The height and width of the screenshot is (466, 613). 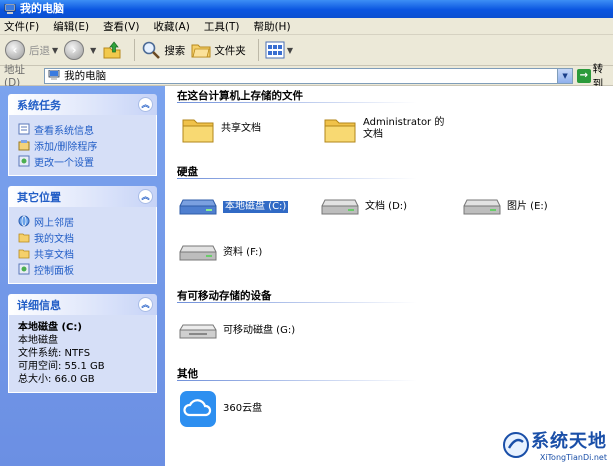 I want to click on section-other: 其他, so click(x=187, y=374).